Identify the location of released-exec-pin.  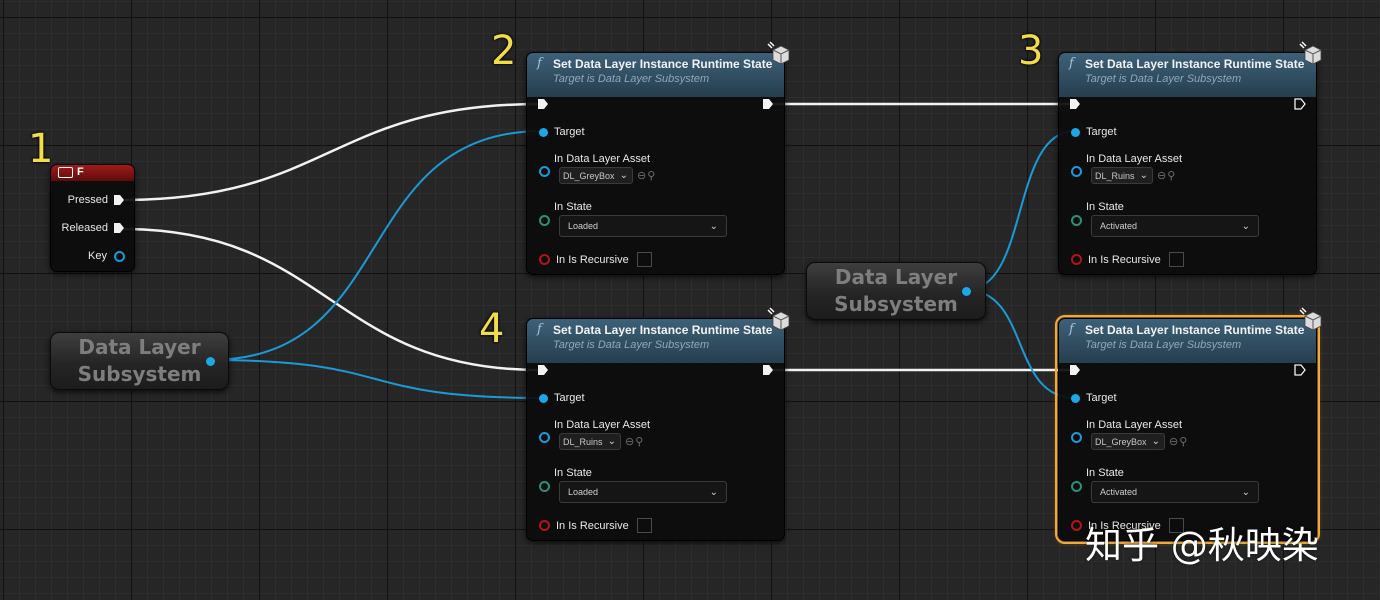
(119, 228).